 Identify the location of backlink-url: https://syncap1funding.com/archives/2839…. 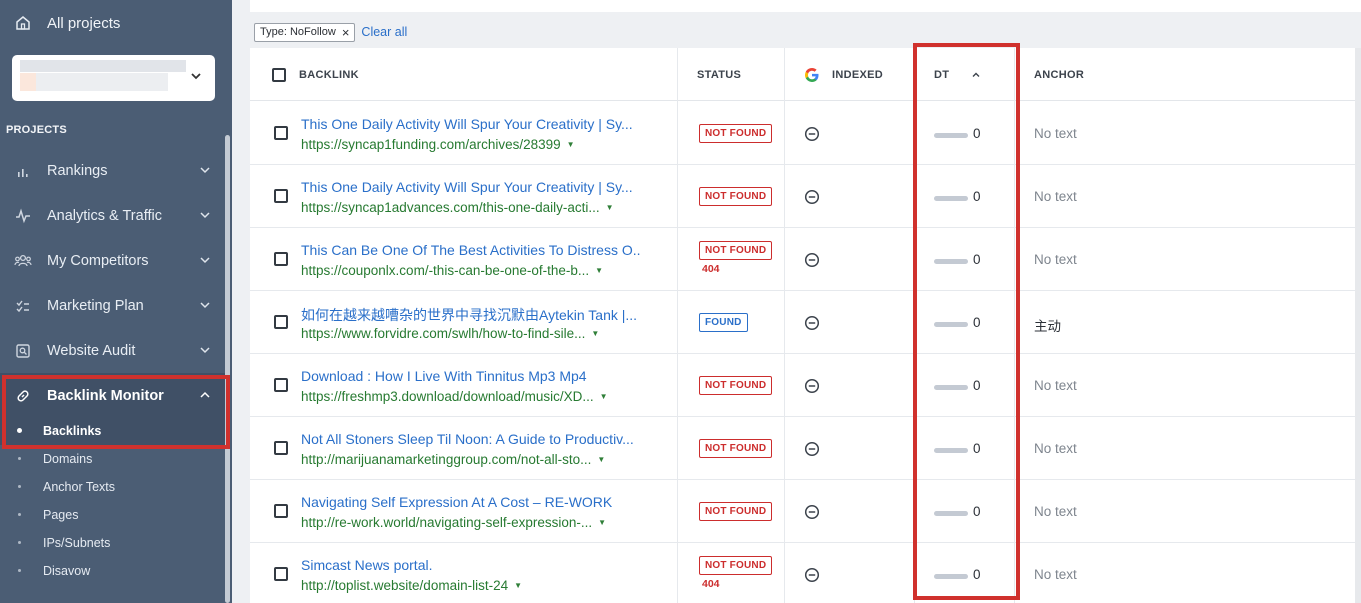
(438, 144).